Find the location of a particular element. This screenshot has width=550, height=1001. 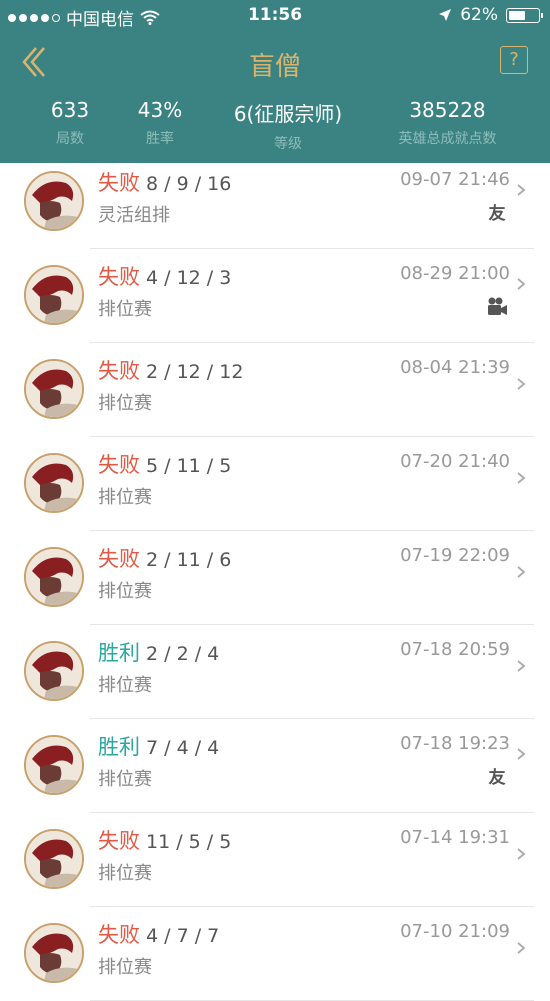

match-result: 失败 5 / 11 / 5 is located at coordinates (164, 464).